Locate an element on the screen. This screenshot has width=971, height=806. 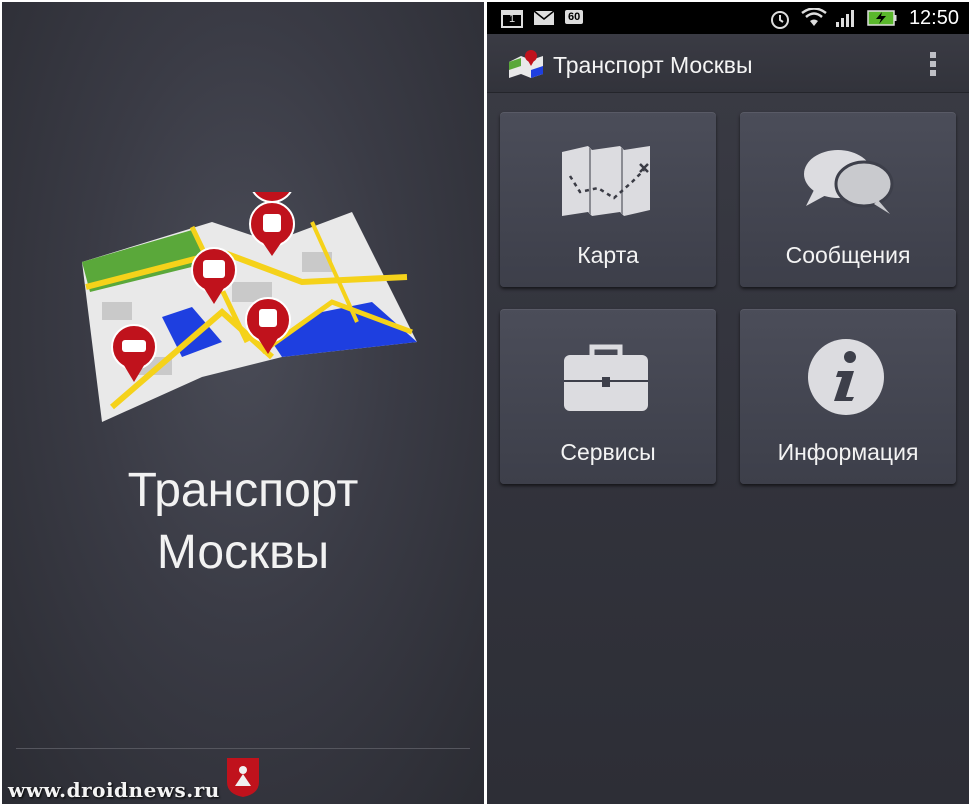
overflow-menu-button is located at coordinates (933, 66).